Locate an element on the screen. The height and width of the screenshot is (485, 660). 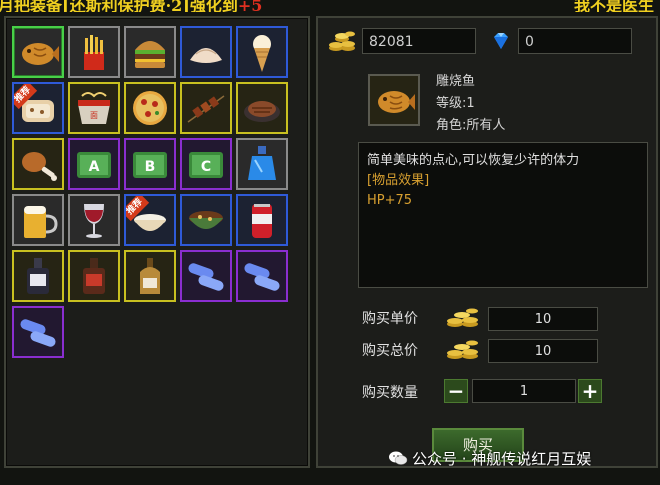
svg-text: A is located at coordinates (94, 167).